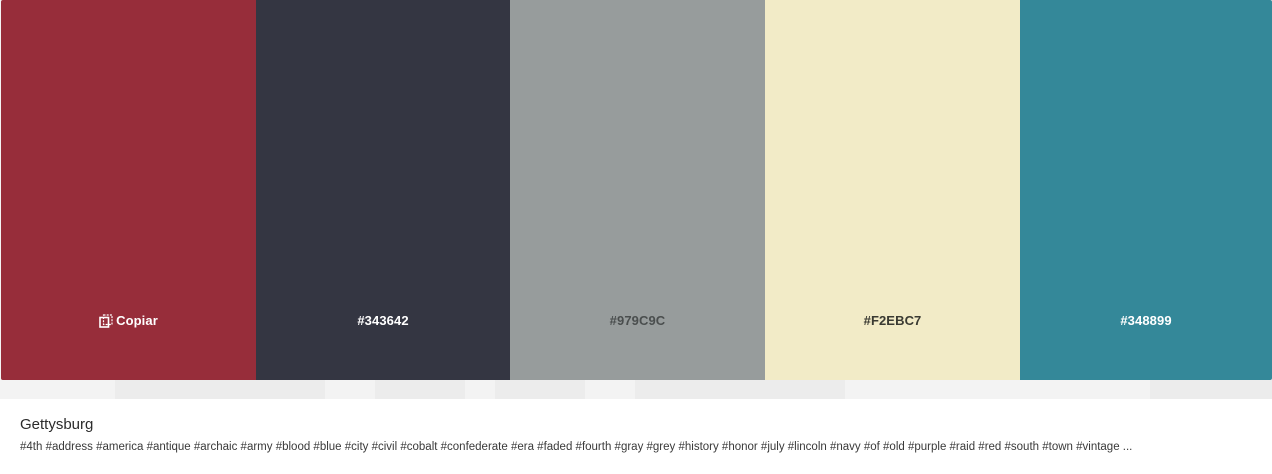 Image resolution: width=1272 pixels, height=474 pixels. Describe the element at coordinates (383, 320) in the screenshot. I see `hex-label: #343642` at that location.